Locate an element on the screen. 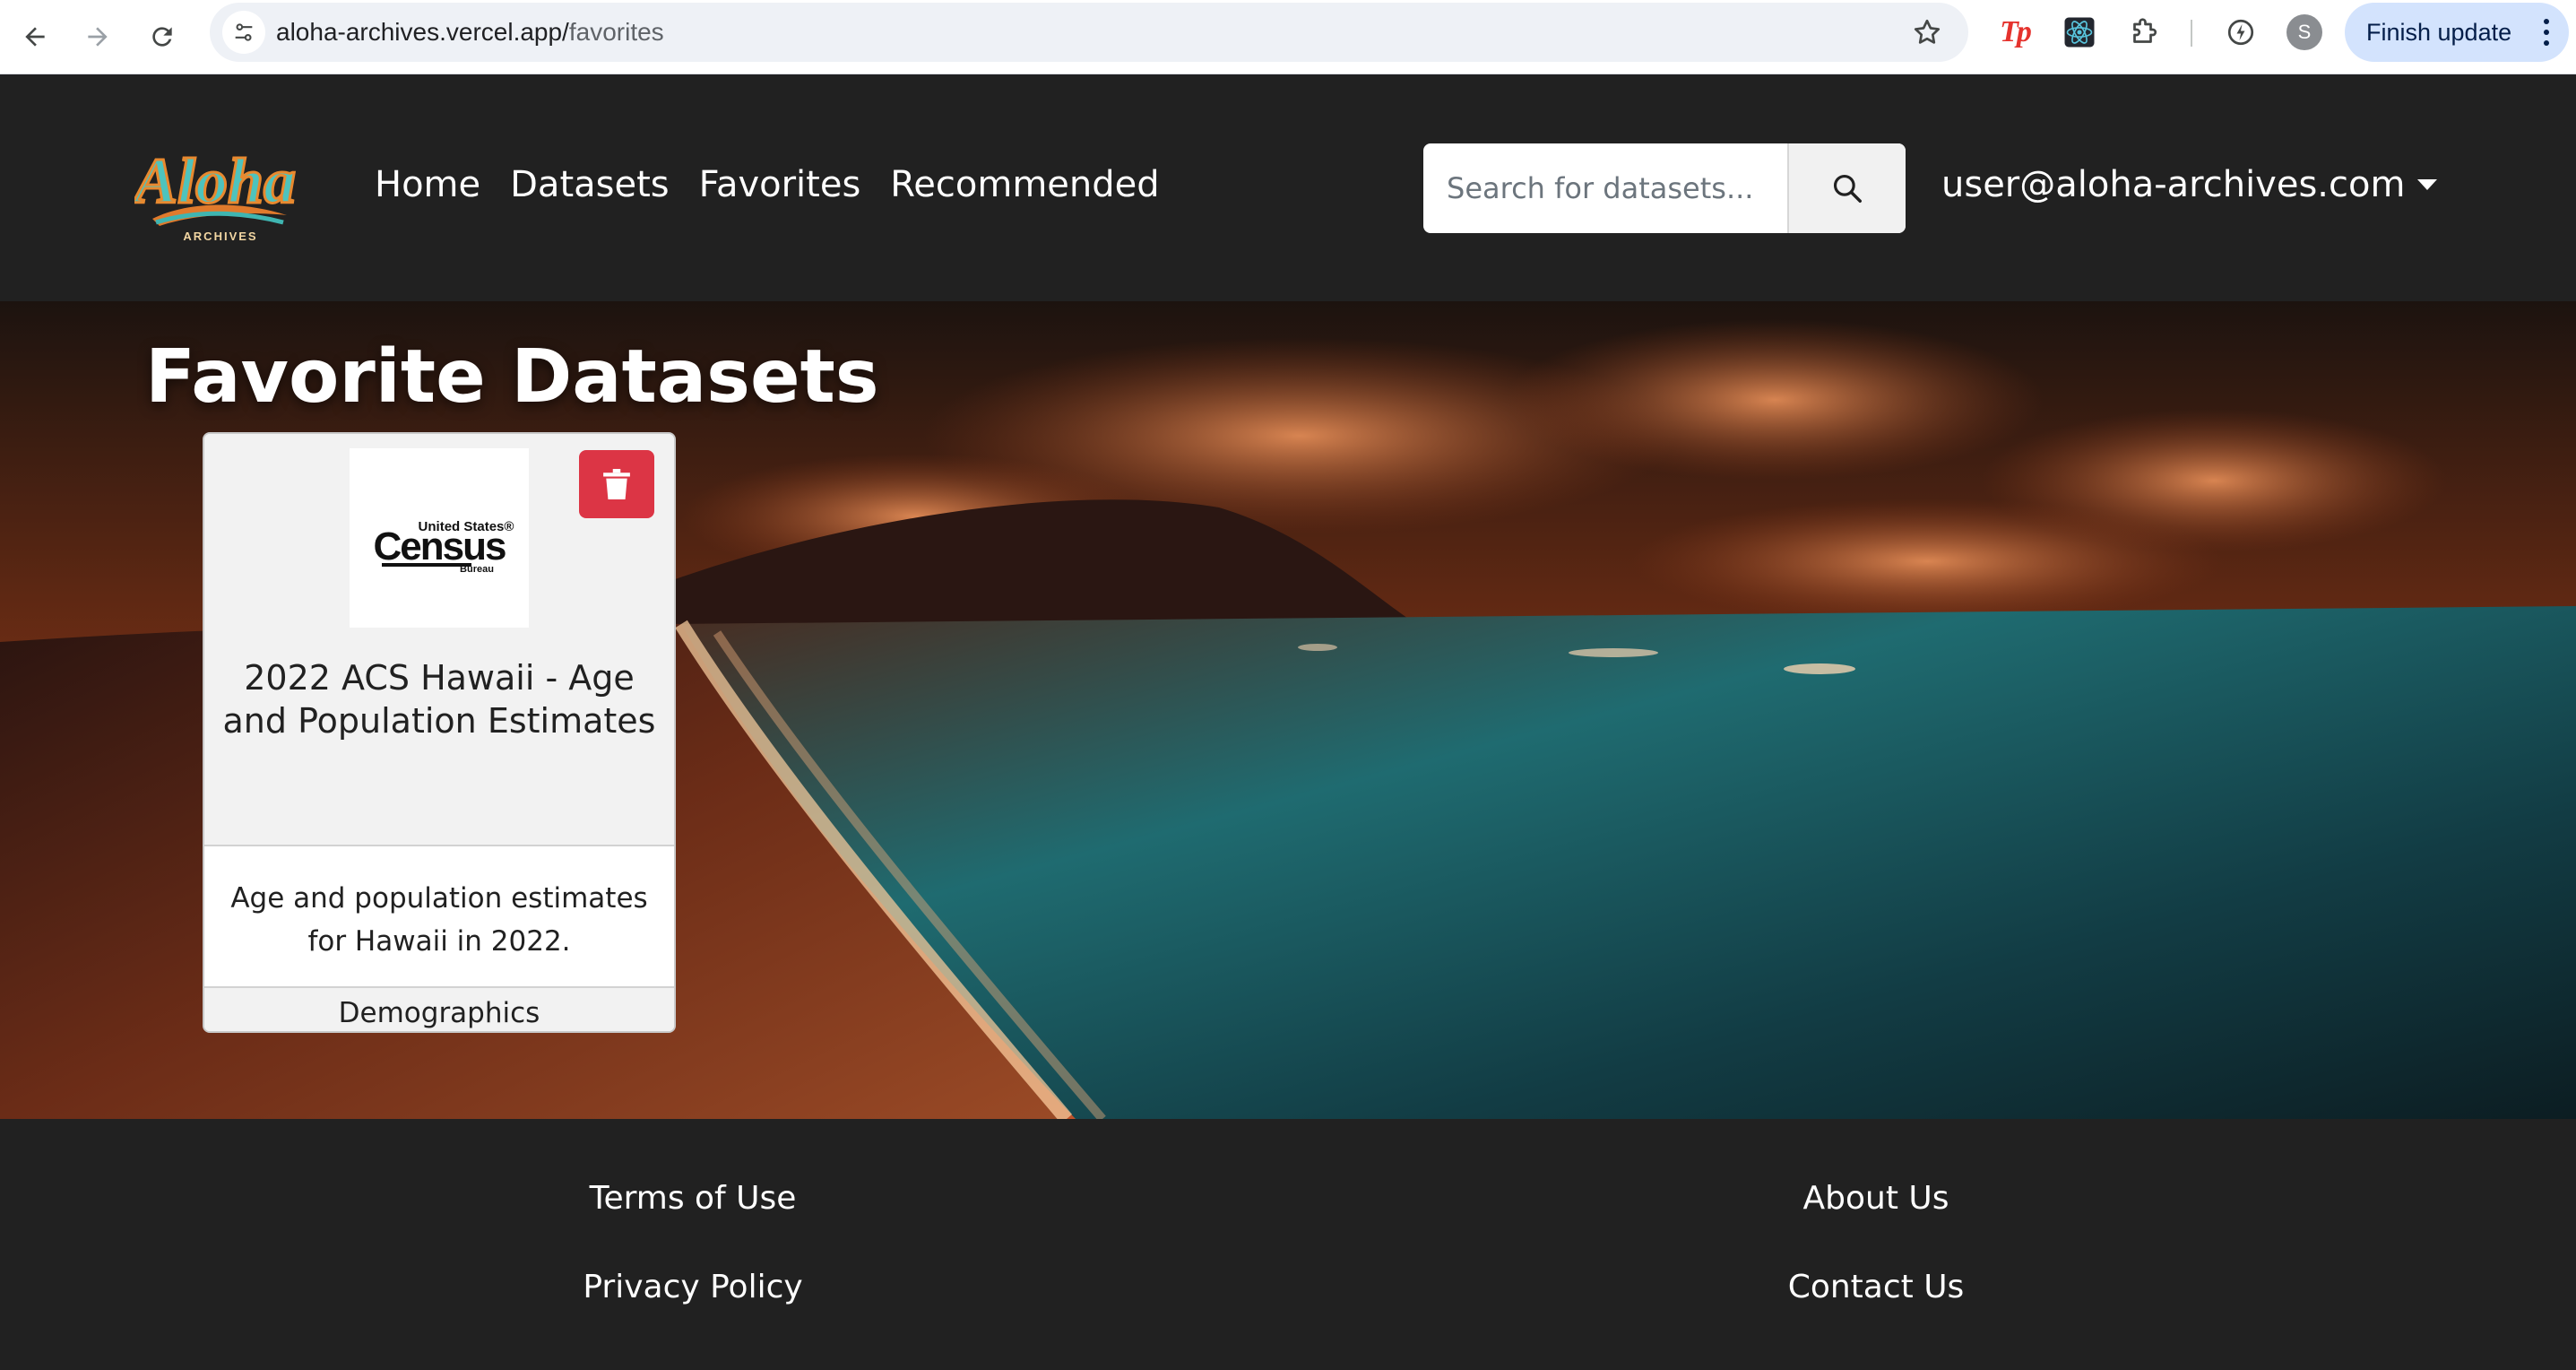 The width and height of the screenshot is (2576, 1370). address-bar: aloha-archives.vercel.app/favorites is located at coordinates (1089, 32).